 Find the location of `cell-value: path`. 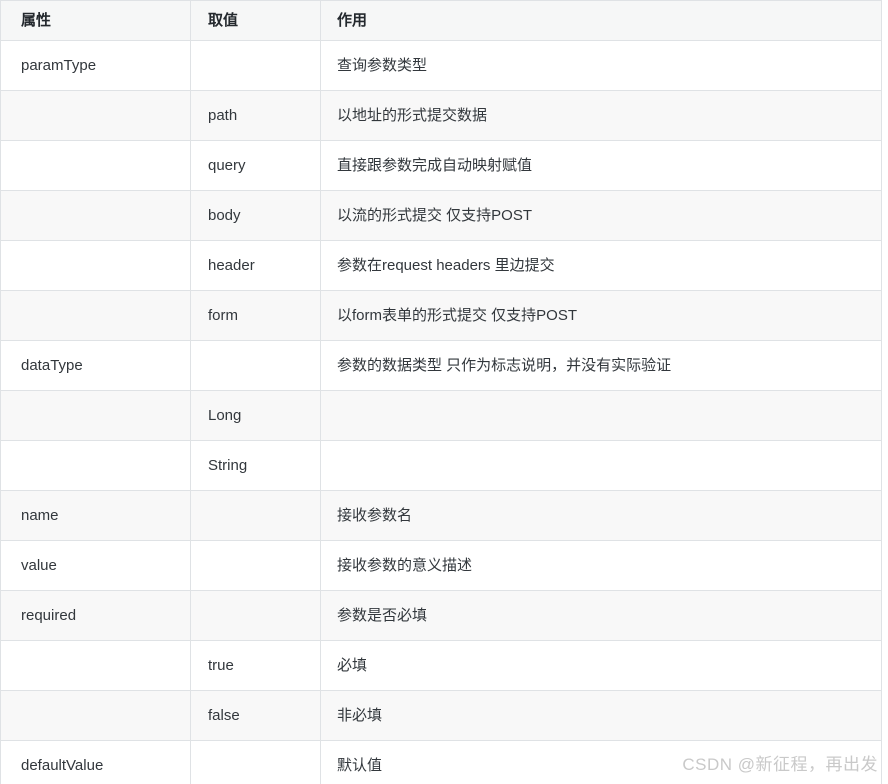

cell-value: path is located at coordinates (255, 115).